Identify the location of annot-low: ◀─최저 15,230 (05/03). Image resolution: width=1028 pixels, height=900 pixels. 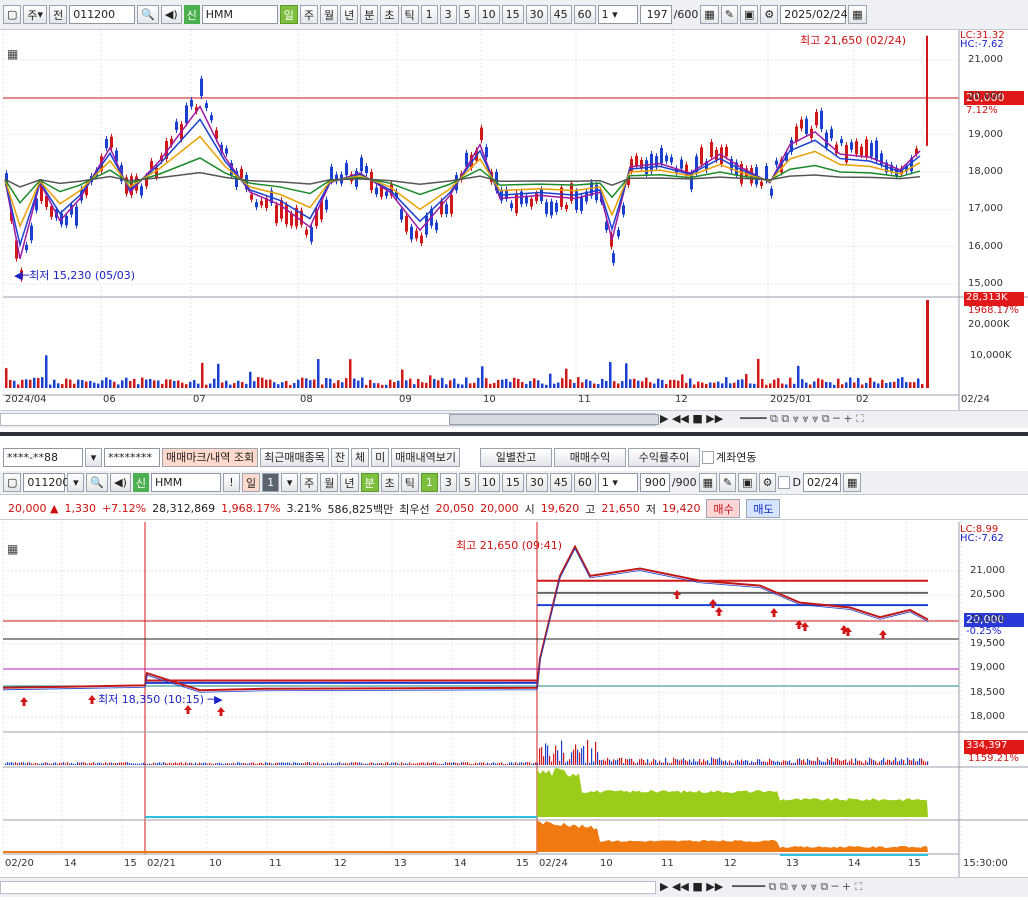
(75, 275).